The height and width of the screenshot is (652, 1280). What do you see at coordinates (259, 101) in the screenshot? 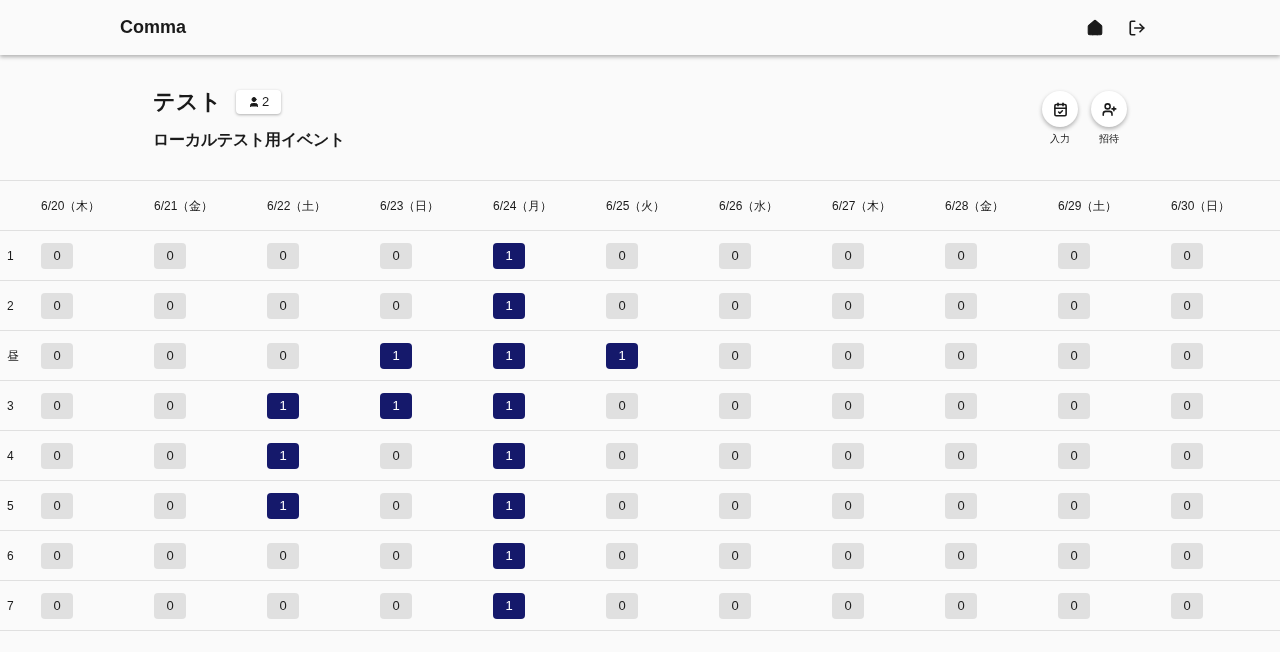
I see `member-count-button: 2` at bounding box center [259, 101].